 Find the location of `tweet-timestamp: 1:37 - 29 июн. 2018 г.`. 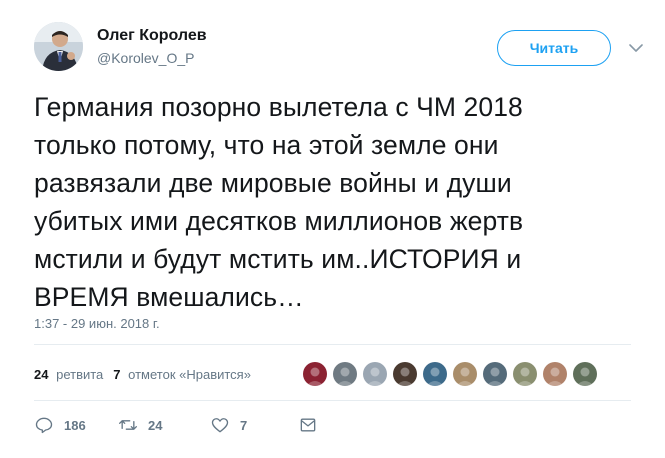

tweet-timestamp: 1:37 - 29 июн. 2018 г. is located at coordinates (97, 323).